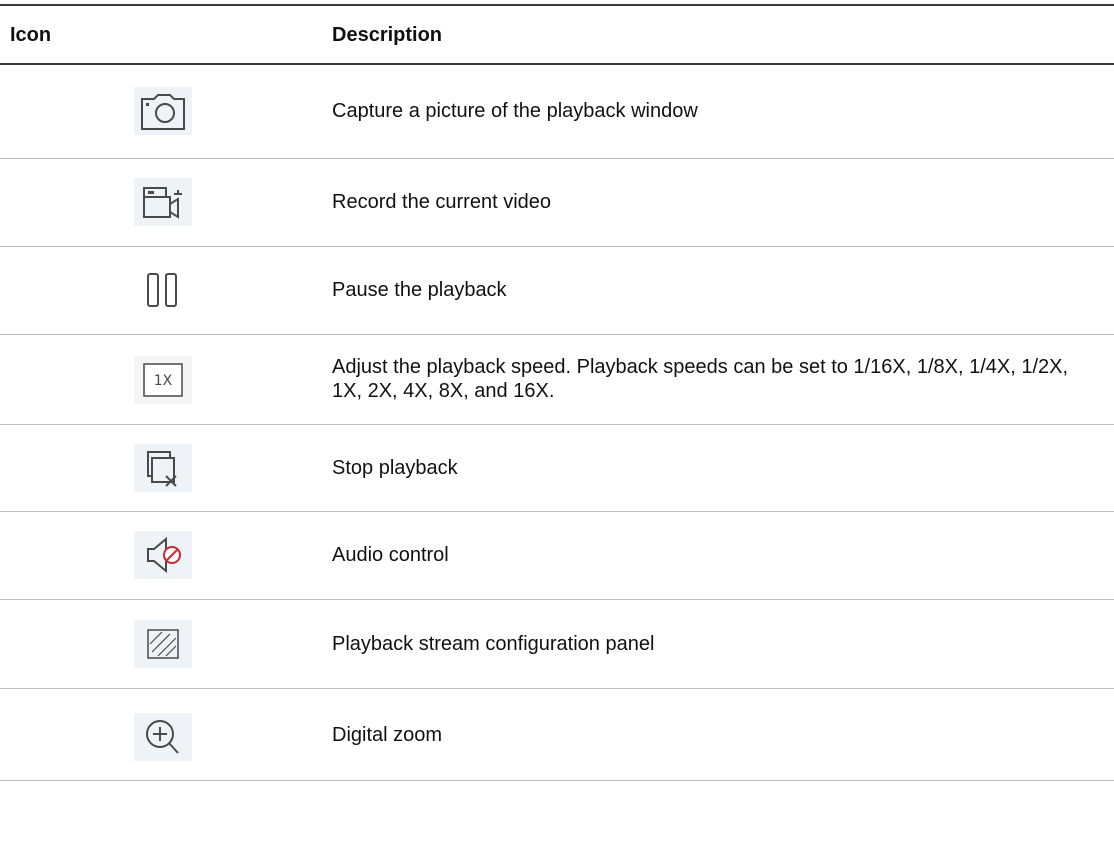 The height and width of the screenshot is (852, 1114). What do you see at coordinates (557, 203) in the screenshot?
I see `table-row: Record the current video` at bounding box center [557, 203].